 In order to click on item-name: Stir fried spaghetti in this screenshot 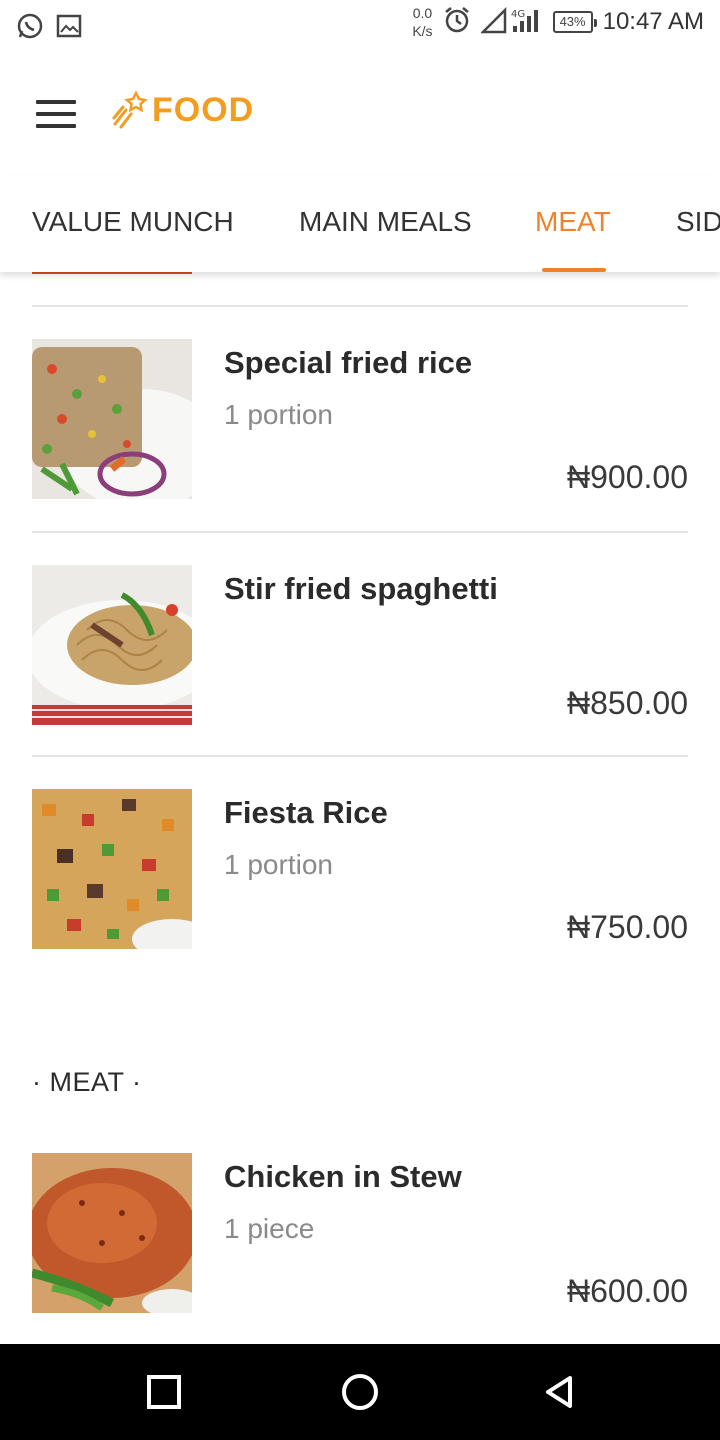, I will do `click(361, 588)`.